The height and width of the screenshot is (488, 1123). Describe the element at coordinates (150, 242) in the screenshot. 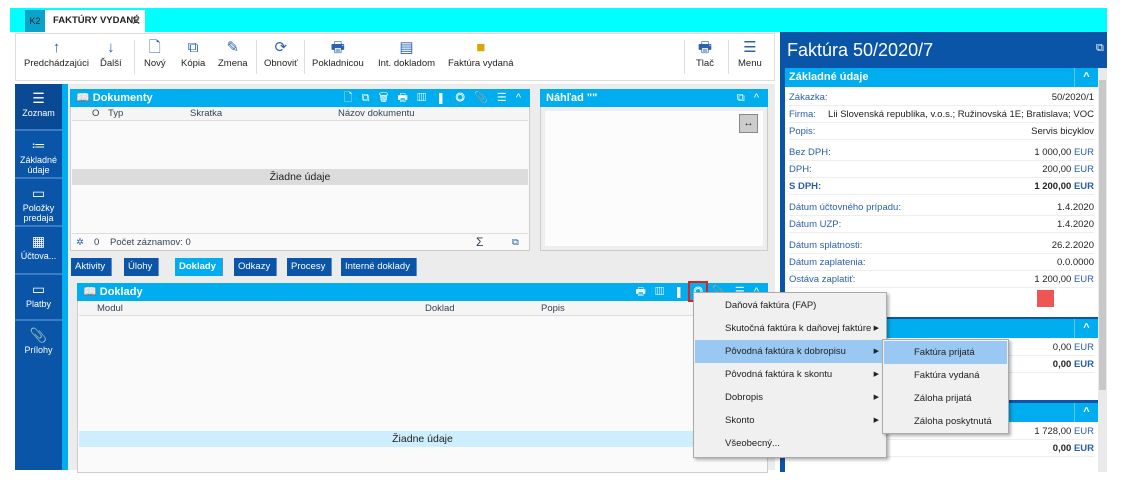

I see `record-count-label: Počet záznamov: 0` at that location.